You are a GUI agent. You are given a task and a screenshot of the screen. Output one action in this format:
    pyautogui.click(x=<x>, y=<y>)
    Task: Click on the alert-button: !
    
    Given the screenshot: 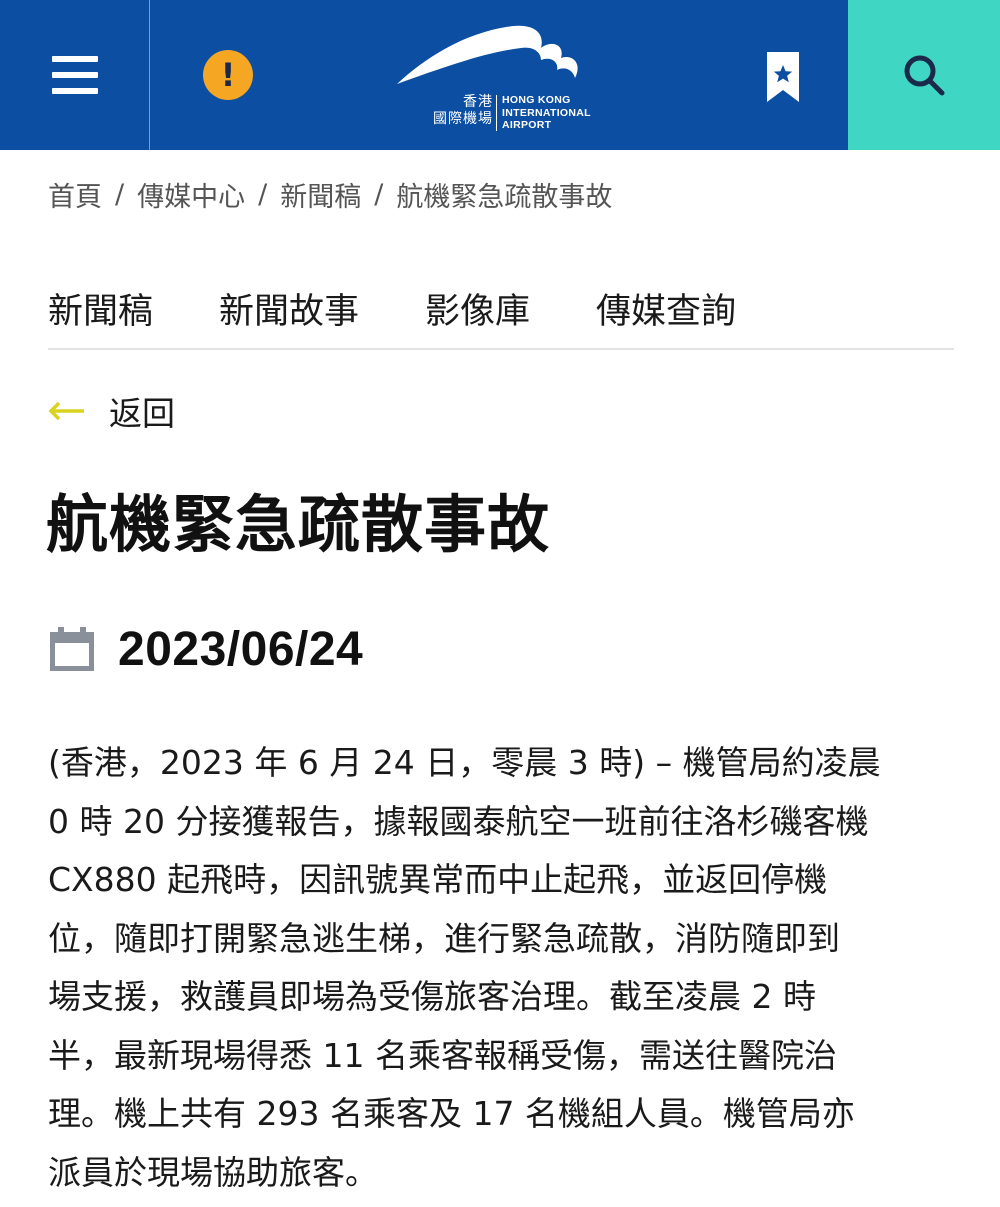 What is the action you would take?
    pyautogui.click(x=228, y=75)
    